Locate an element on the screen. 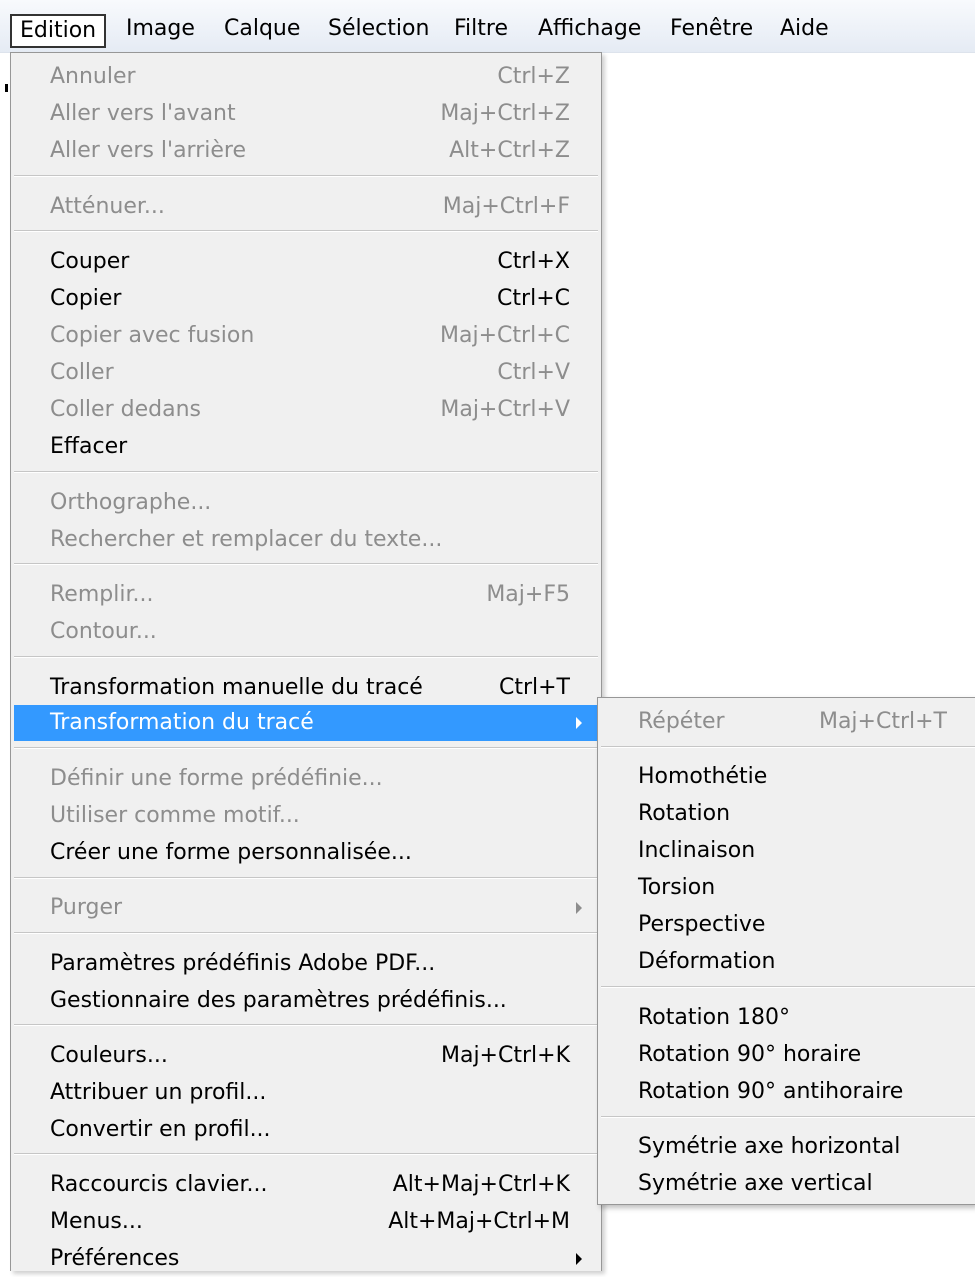 Image resolution: width=975 pixels, height=1277 pixels. menu-item-label: Rotation 90° horaire is located at coordinates (750, 1054).